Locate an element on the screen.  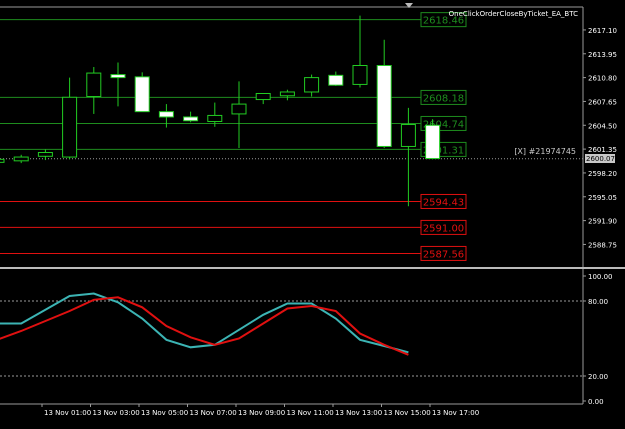
price-level-label: 2608.18 is located at coordinates (443, 98).